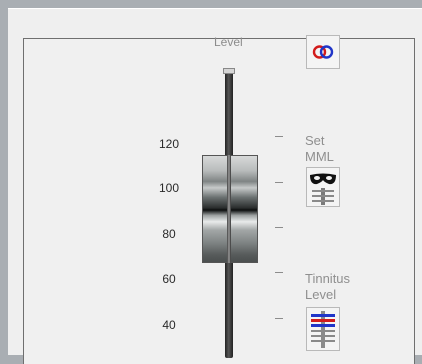 The height and width of the screenshot is (364, 422). What do you see at coordinates (228, 42) in the screenshot?
I see `level-title: Level` at bounding box center [228, 42].